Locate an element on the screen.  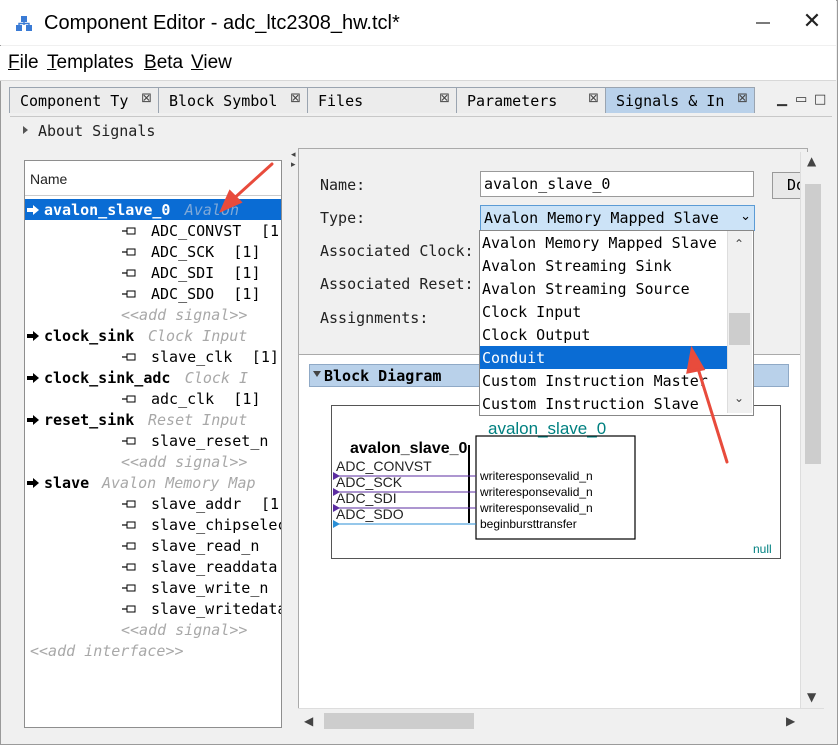
tree-interface-row: avalon_slave_0 Avalon is located at coordinates (153, 209).